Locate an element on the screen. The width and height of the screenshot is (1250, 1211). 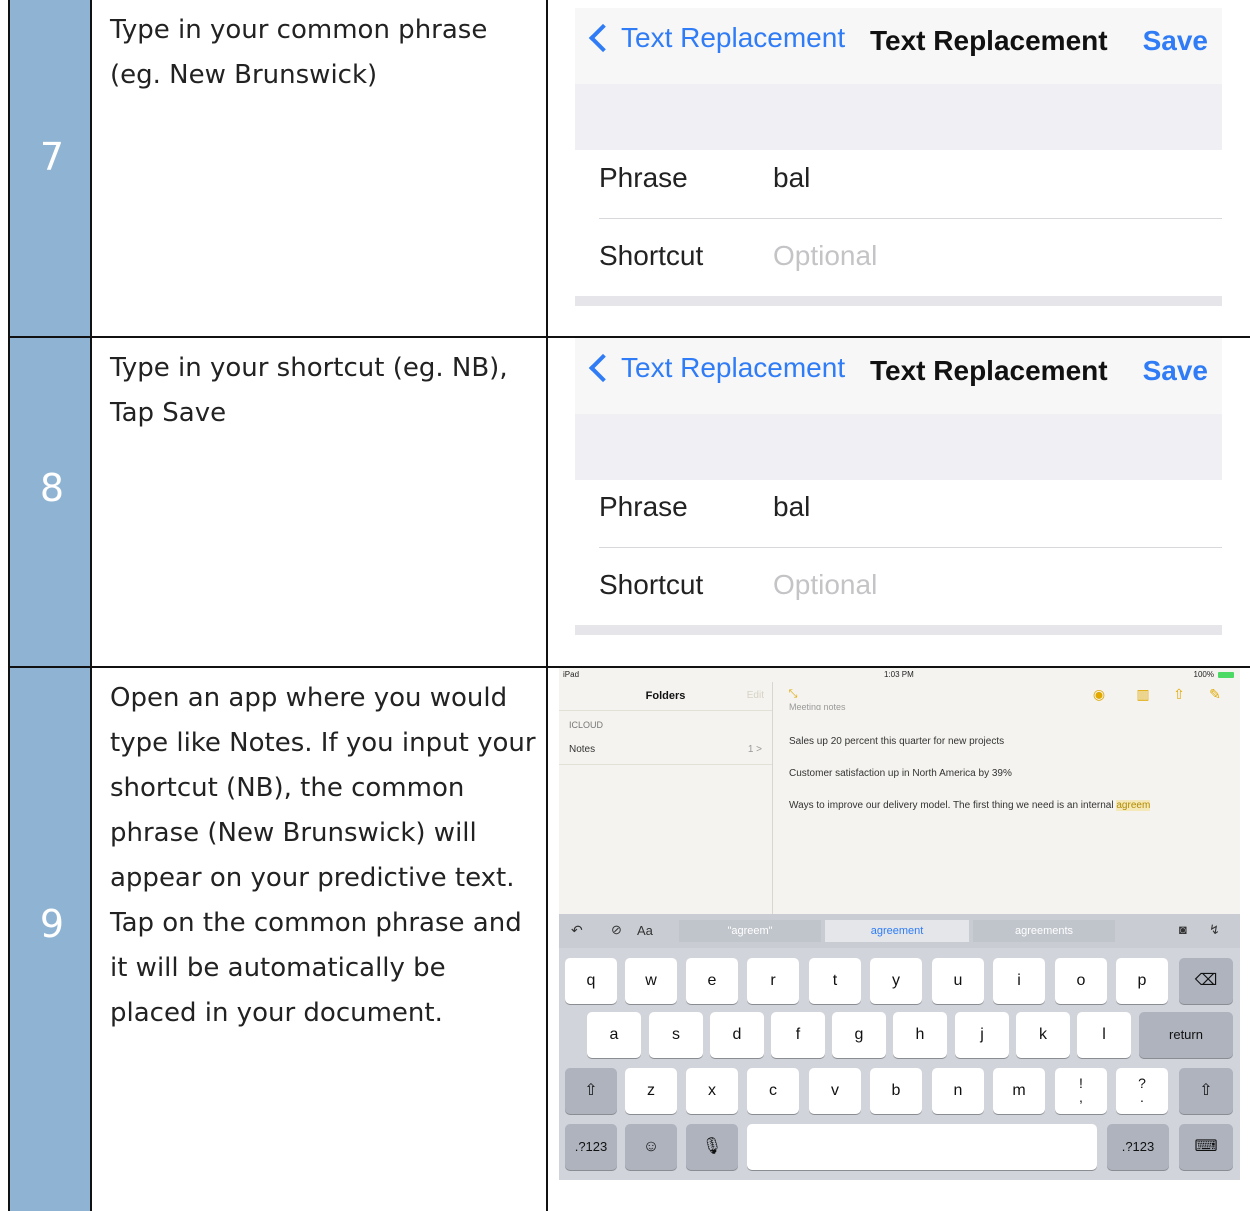
trash-icon: ▥ is located at coordinates (1143, 694).